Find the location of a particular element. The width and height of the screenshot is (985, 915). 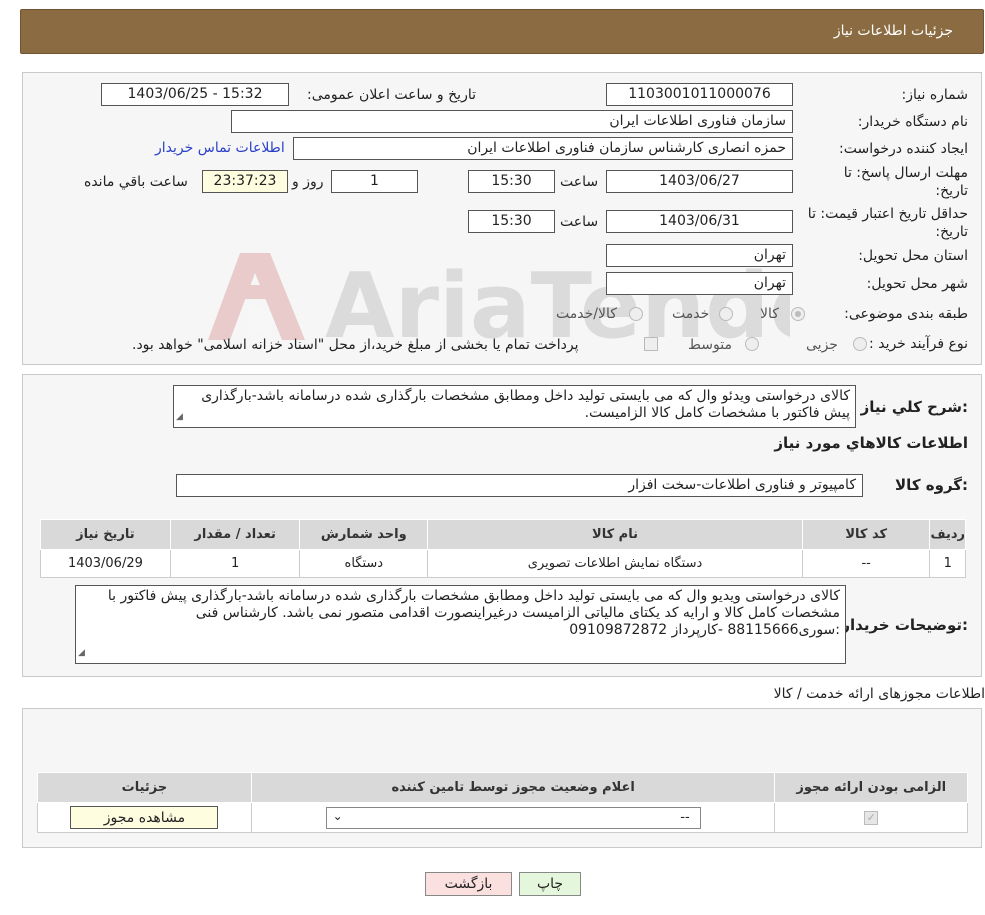

back-button: بازگشت is located at coordinates (468, 884).